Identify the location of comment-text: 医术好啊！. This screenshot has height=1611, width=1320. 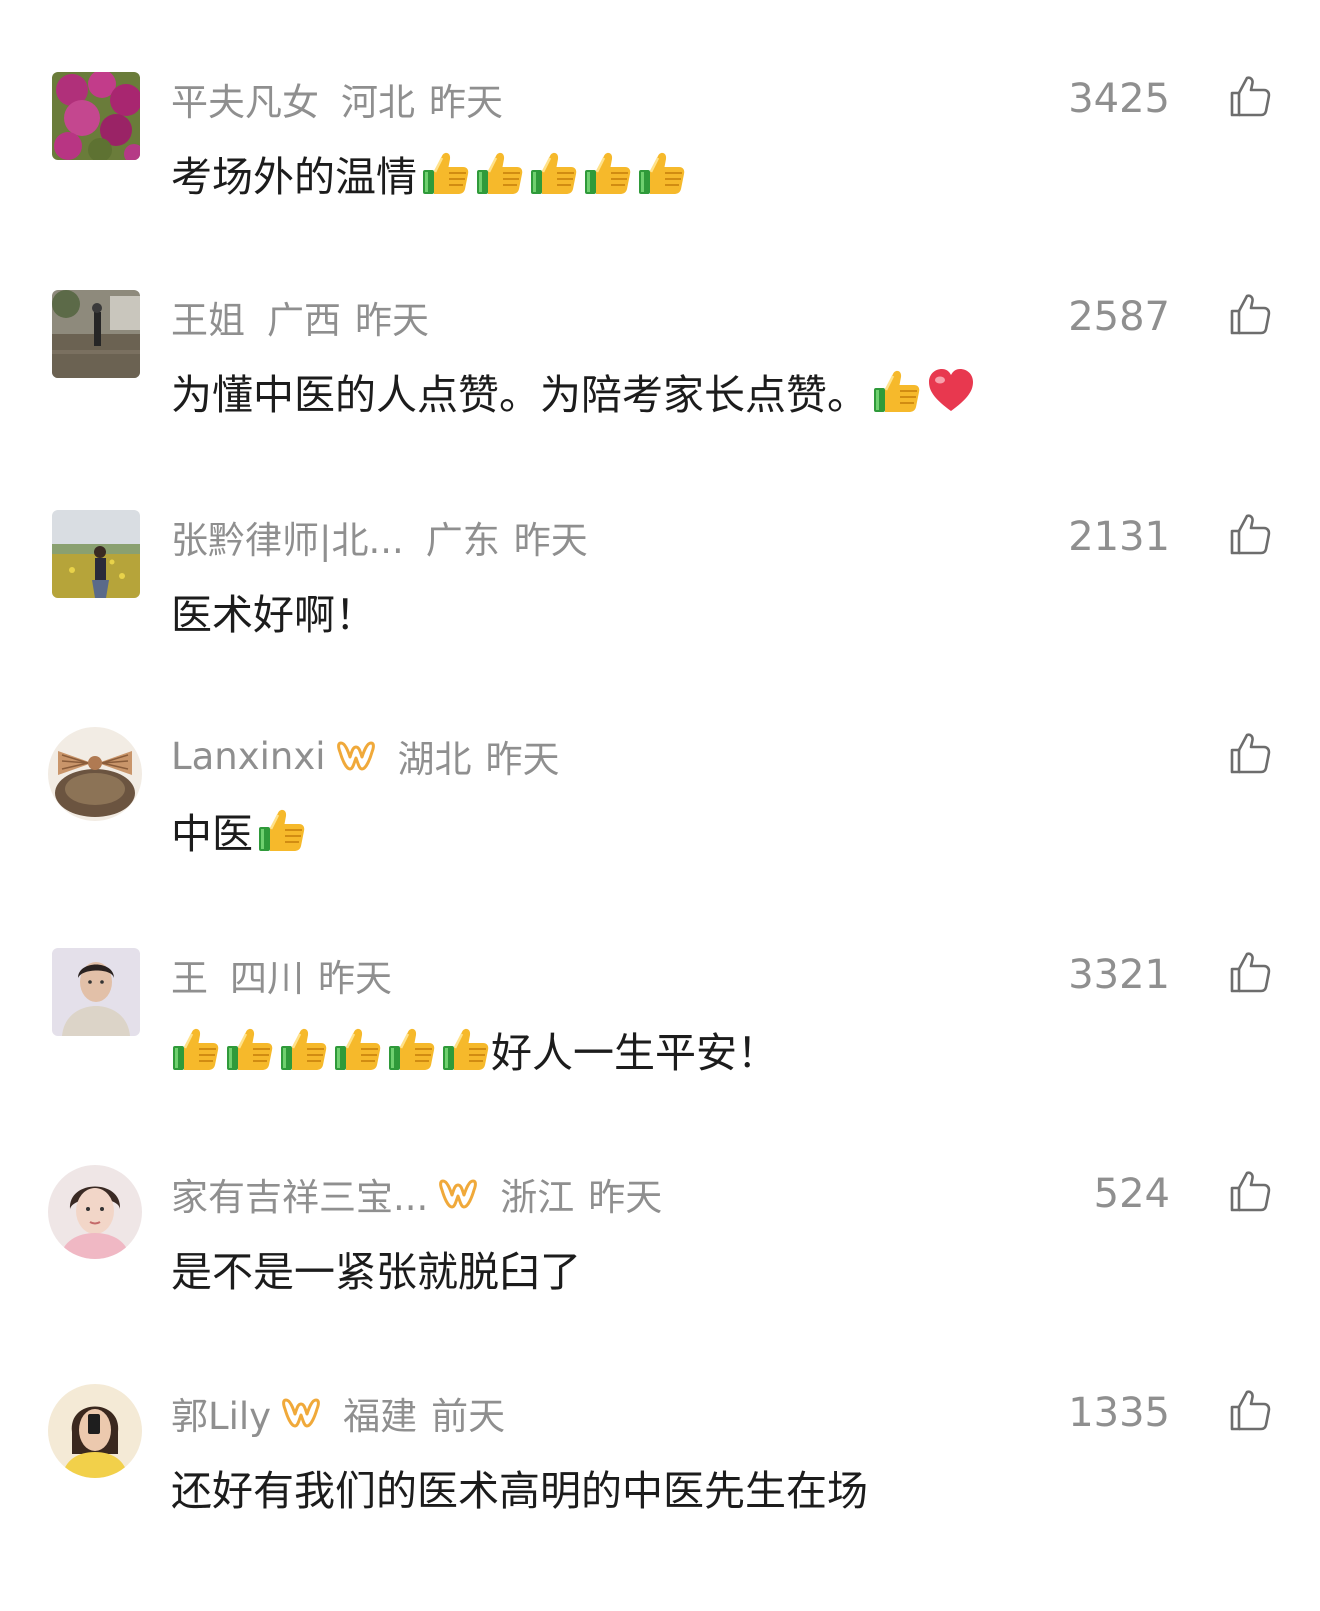
(273, 612).